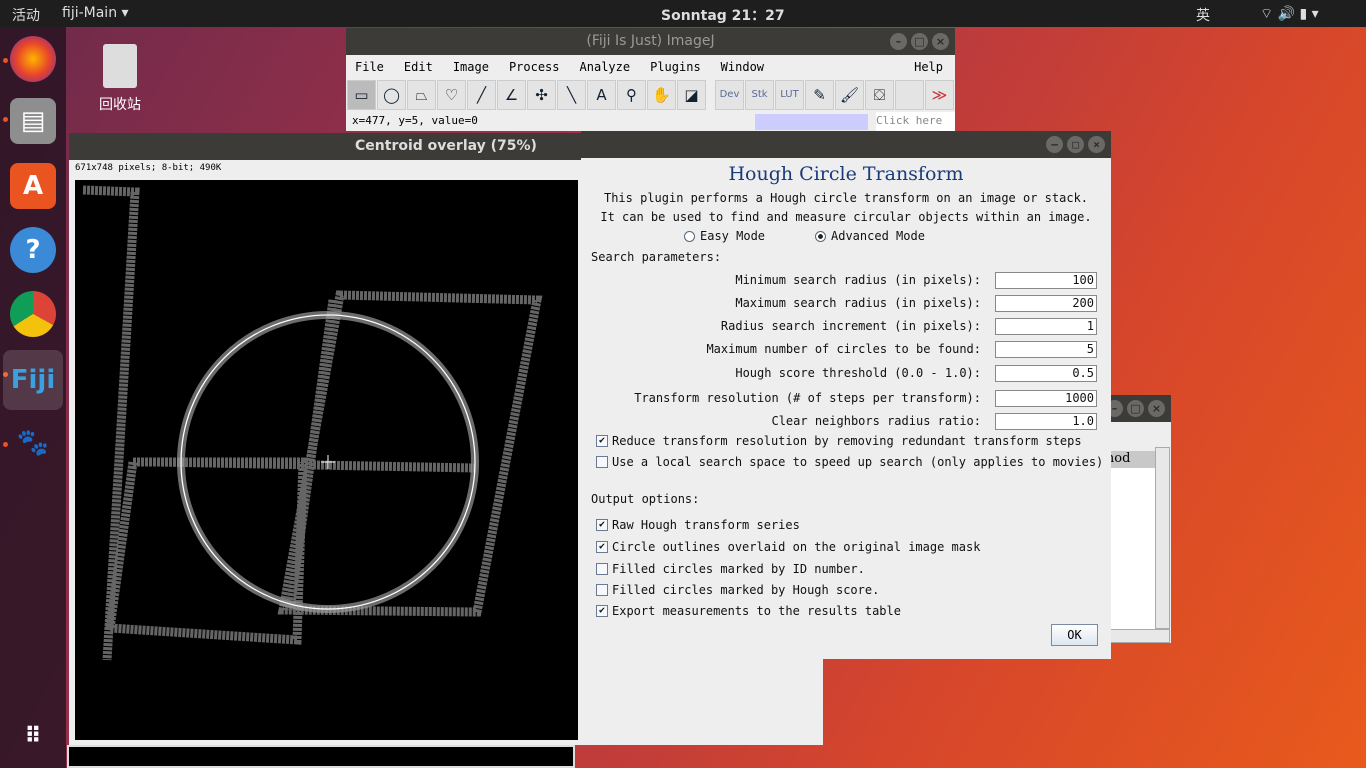 The height and width of the screenshot is (768, 1366). Describe the element at coordinates (631, 95) in the screenshot. I see `magnifier-tool-icon: ⚲` at that location.